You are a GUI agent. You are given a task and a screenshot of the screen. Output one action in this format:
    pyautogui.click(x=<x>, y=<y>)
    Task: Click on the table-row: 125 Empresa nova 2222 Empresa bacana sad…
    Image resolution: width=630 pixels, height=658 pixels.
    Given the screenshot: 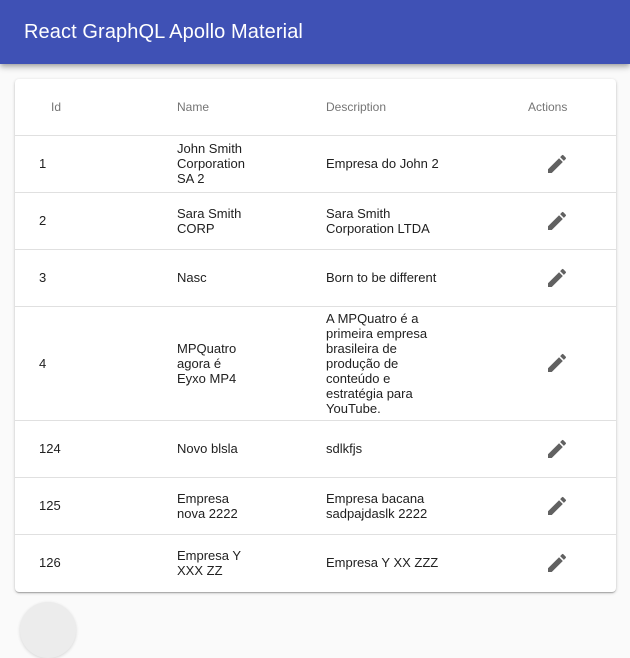 What is the action you would take?
    pyautogui.click(x=315, y=506)
    